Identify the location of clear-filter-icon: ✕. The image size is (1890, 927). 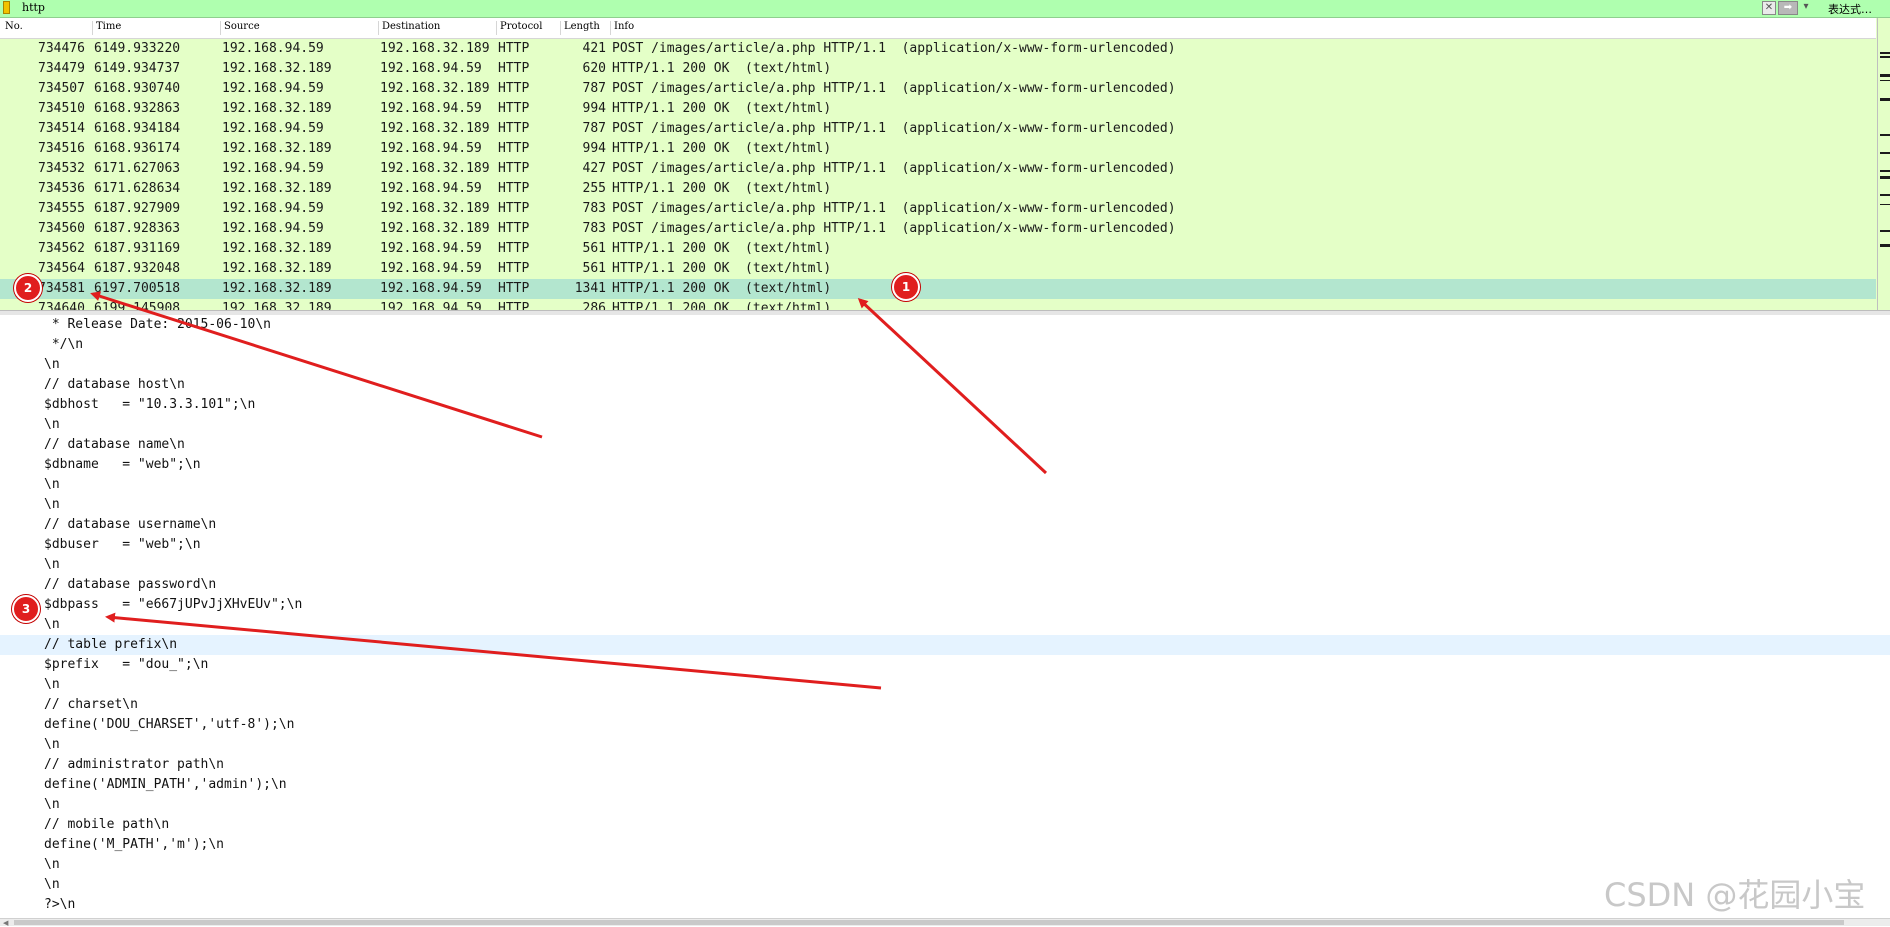
(1769, 8).